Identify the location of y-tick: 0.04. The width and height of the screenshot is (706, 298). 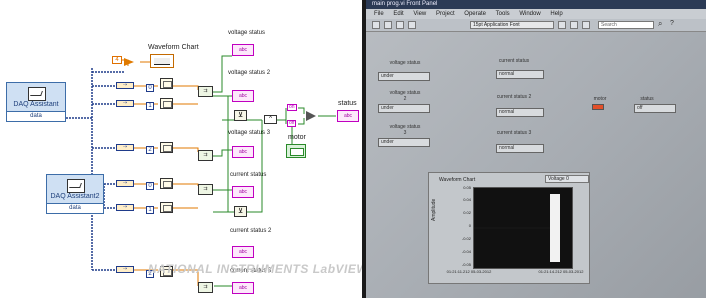
(467, 199).